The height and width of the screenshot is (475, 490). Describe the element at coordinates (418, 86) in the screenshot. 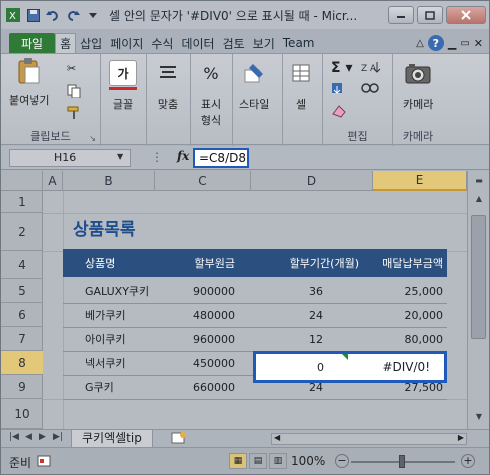

I see `camera-button: 카메라` at that location.